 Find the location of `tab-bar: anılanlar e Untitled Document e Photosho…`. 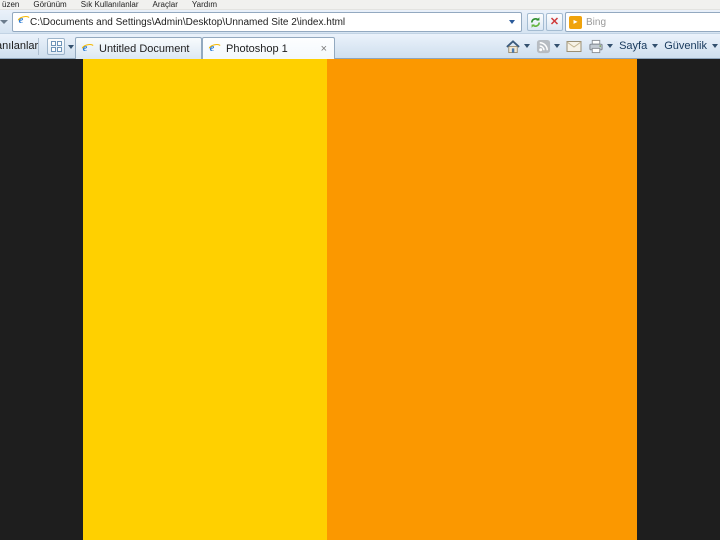

tab-bar: anılanlar e Untitled Document e Photosho… is located at coordinates (360, 46).